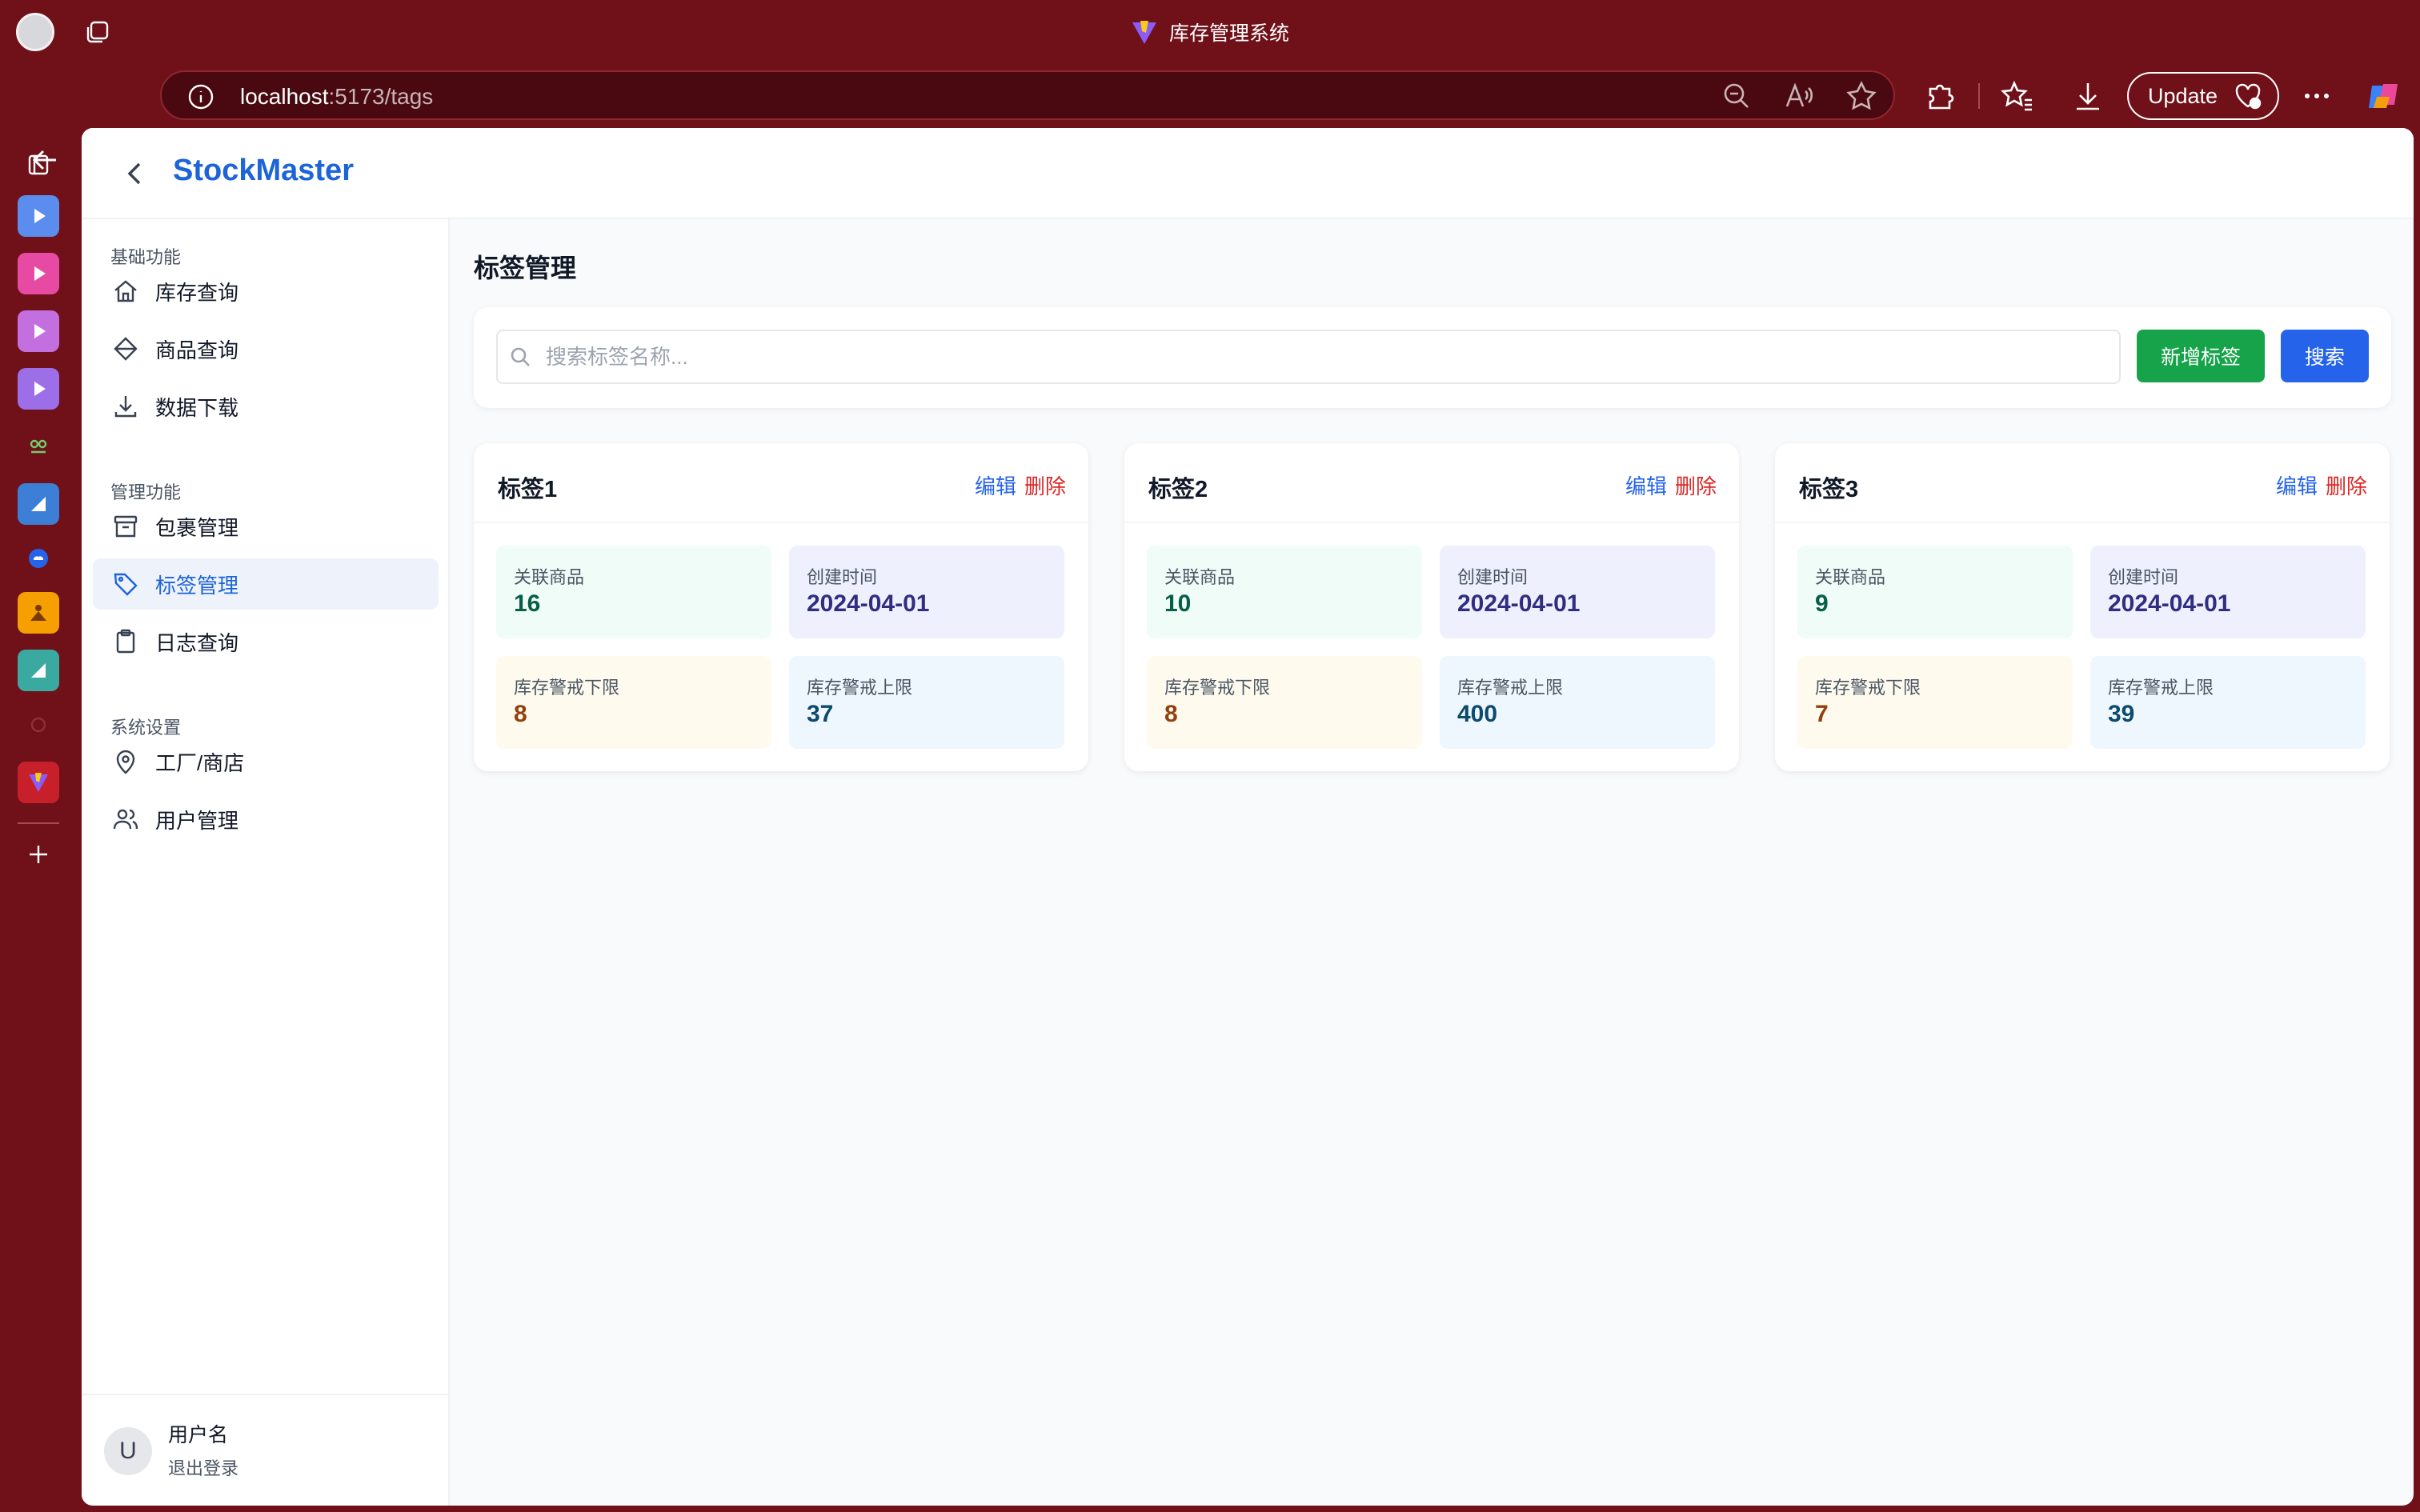  Describe the element at coordinates (1822, 714) in the screenshot. I see `stat-value: 7` at that location.